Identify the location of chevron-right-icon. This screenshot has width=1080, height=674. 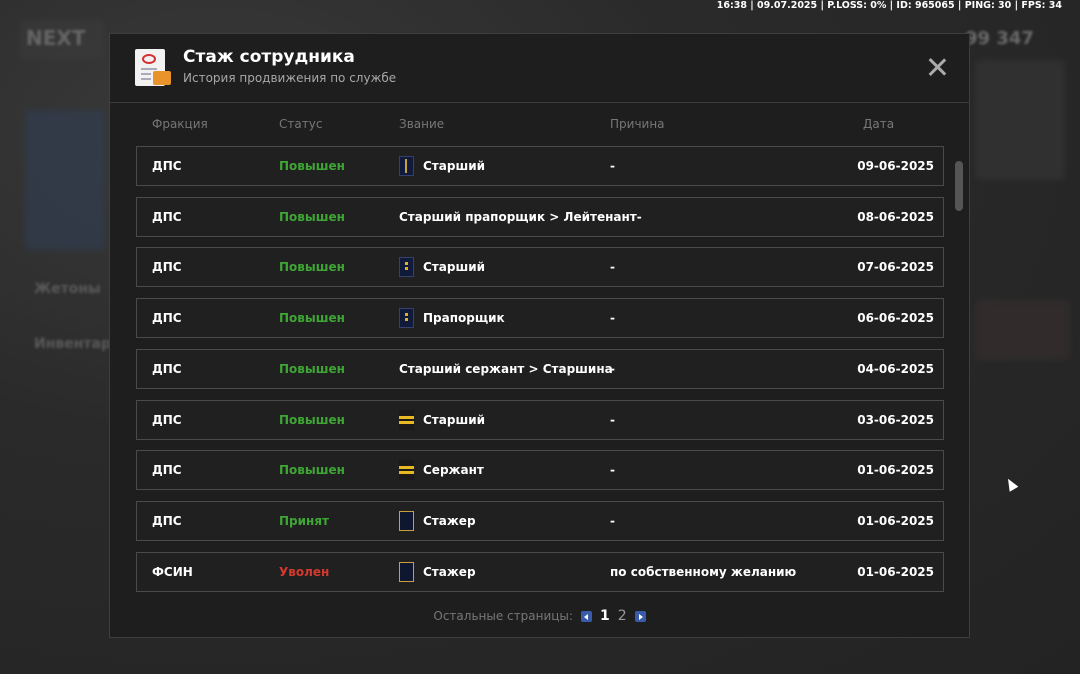
(640, 616).